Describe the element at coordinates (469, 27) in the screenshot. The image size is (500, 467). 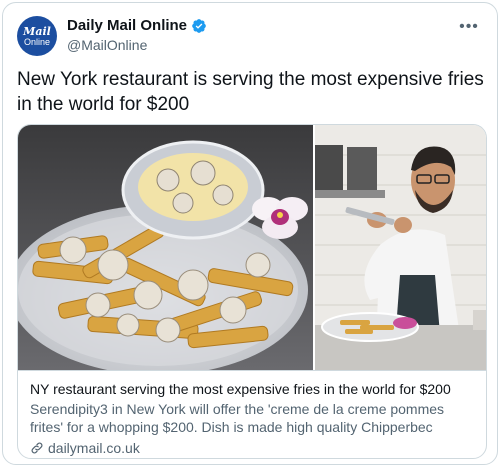
I see `more-options-icon: •••` at that location.